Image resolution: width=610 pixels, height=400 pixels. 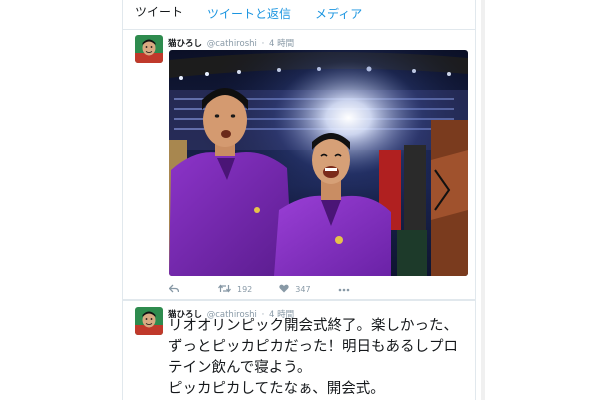 I want to click on profile-tabs: ツイート ツイートと返信 メディア, so click(x=299, y=15).